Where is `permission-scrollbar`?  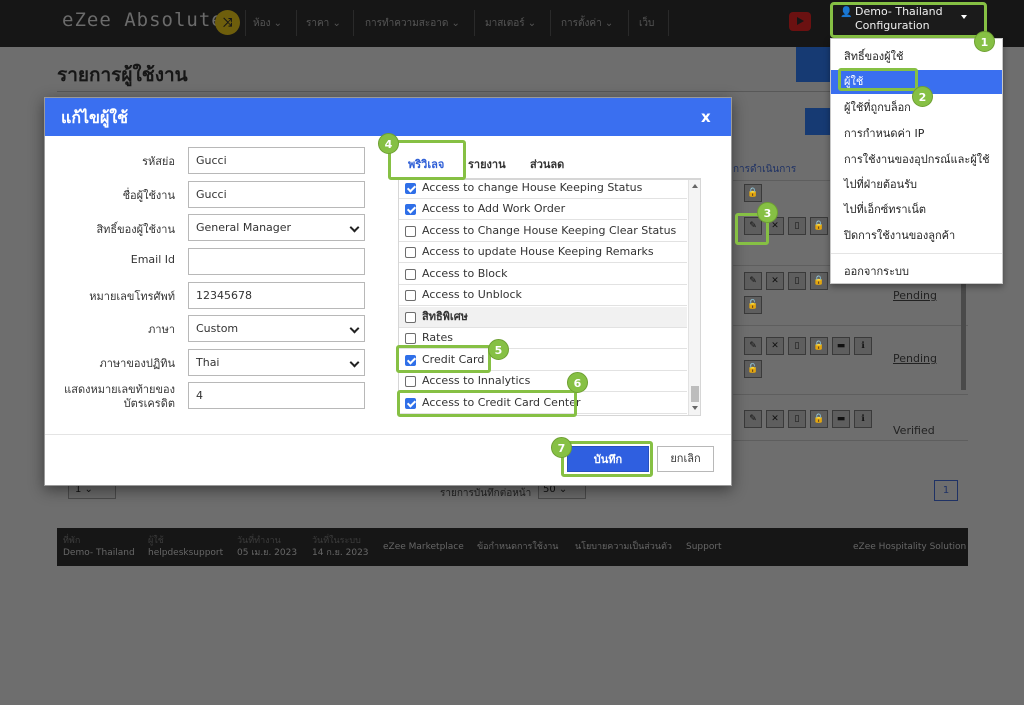 permission-scrollbar is located at coordinates (694, 297).